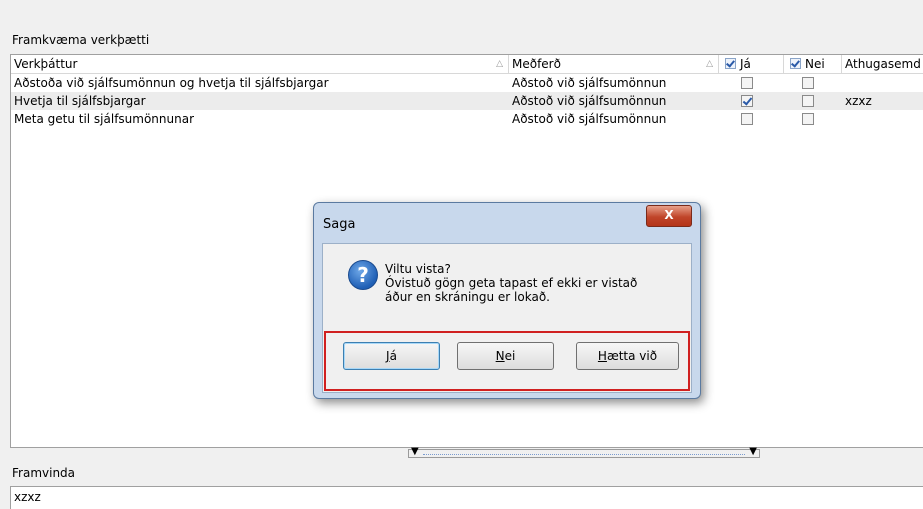 The width and height of the screenshot is (923, 509). I want to click on question-icon: ?, so click(363, 275).